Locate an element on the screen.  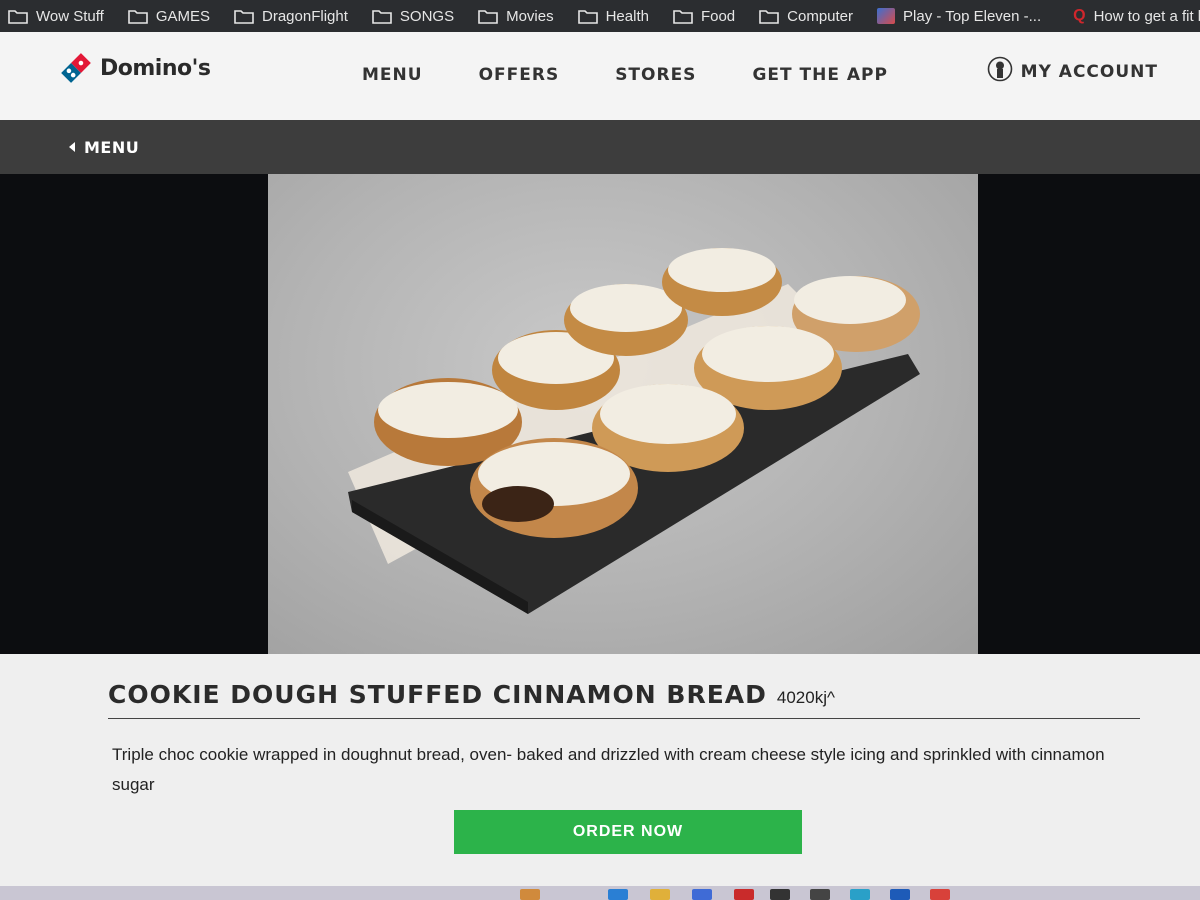
bookmark-computer: Computer is located at coordinates (806, 16).